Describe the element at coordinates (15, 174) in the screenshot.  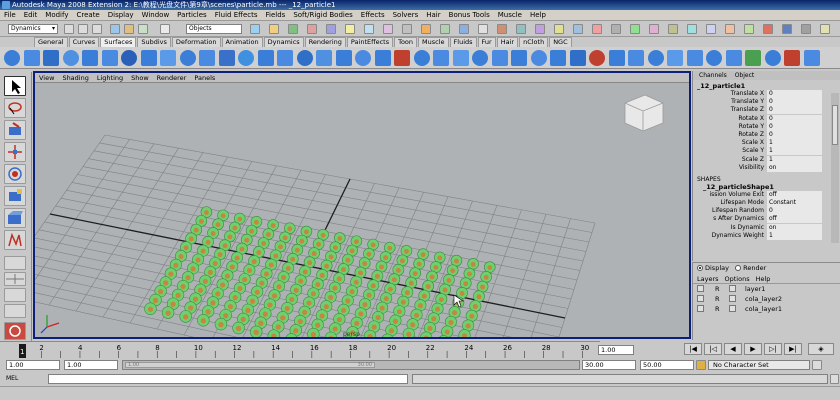
I see `rotate-tool-icon` at that location.